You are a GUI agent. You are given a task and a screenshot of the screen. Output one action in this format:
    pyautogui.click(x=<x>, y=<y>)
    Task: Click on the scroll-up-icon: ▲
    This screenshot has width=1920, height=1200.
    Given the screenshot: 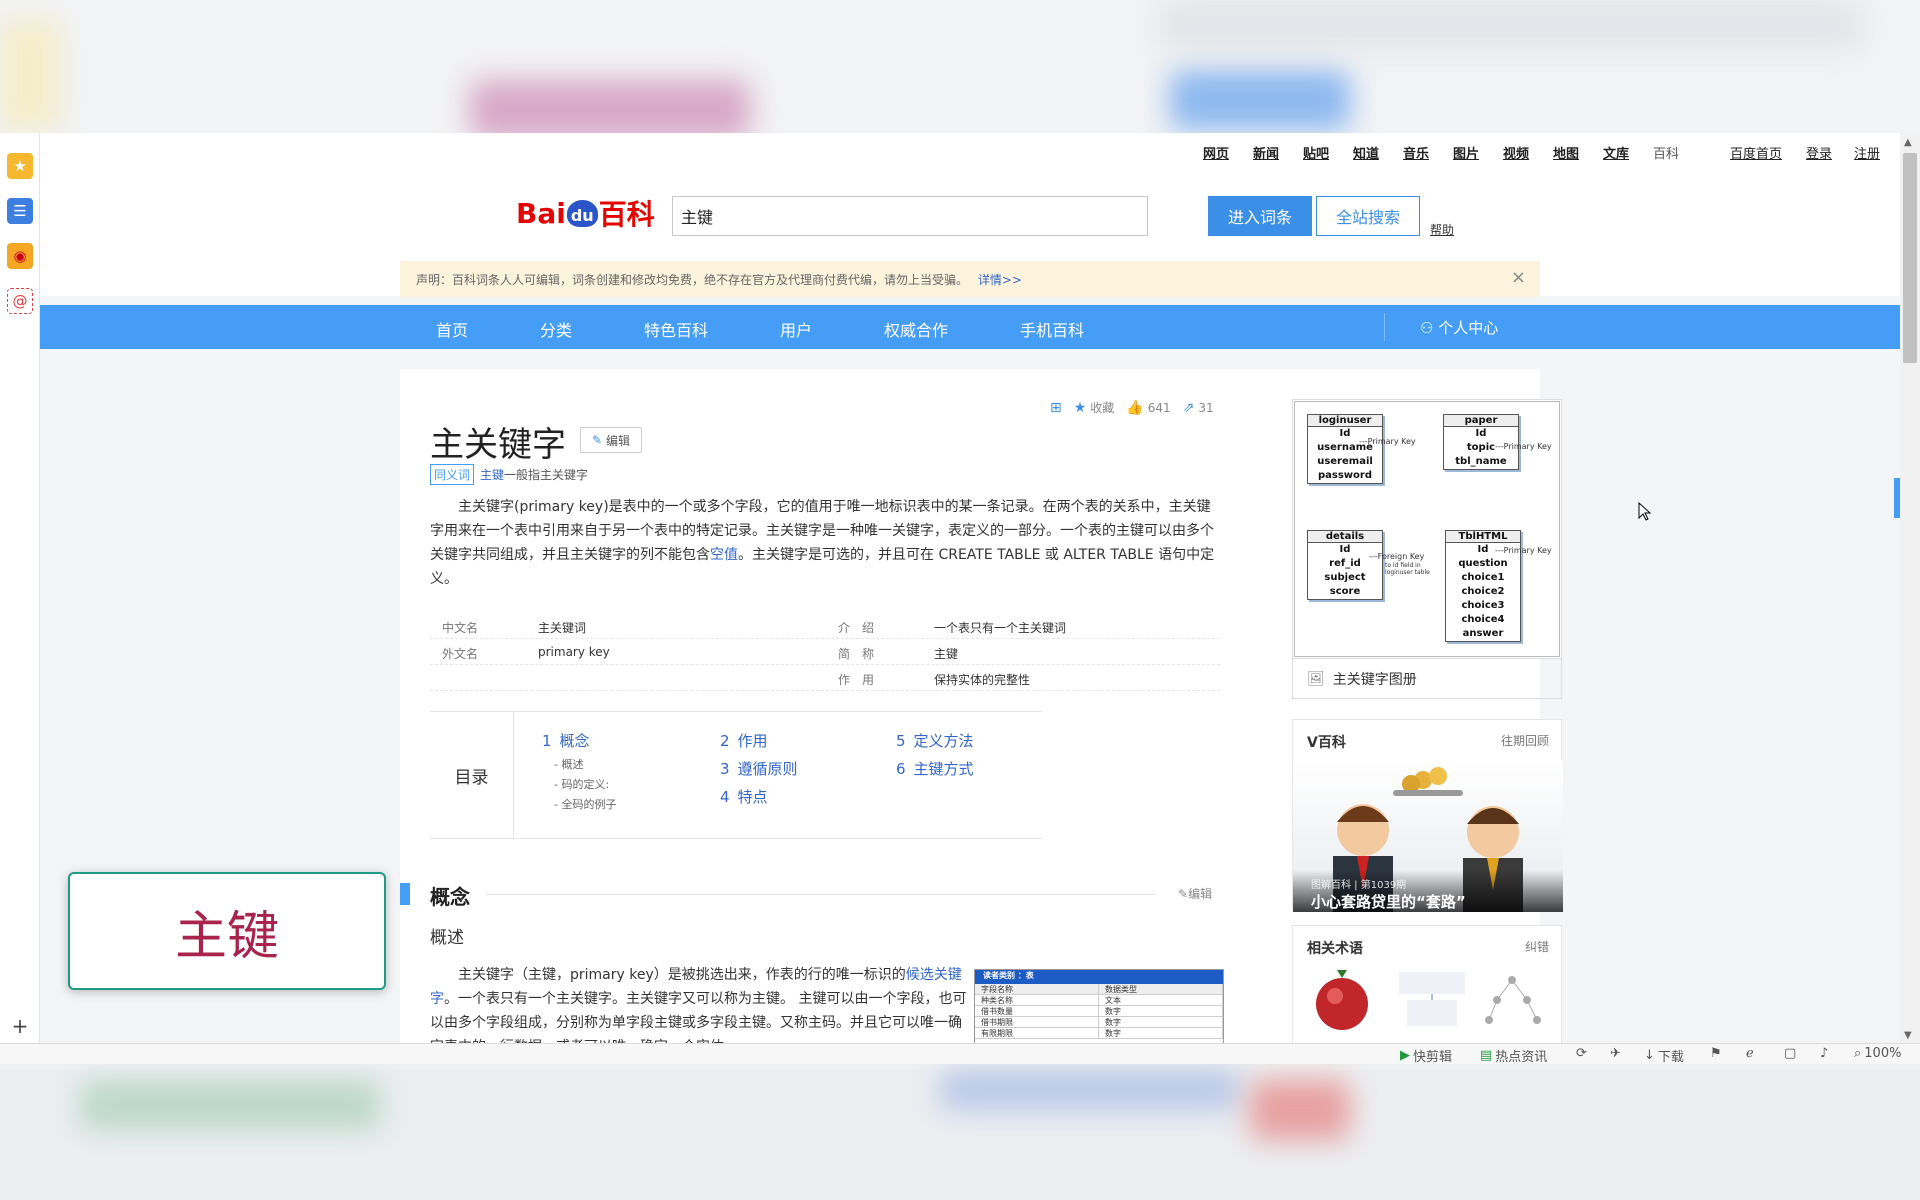 What is the action you would take?
    pyautogui.click(x=1908, y=142)
    